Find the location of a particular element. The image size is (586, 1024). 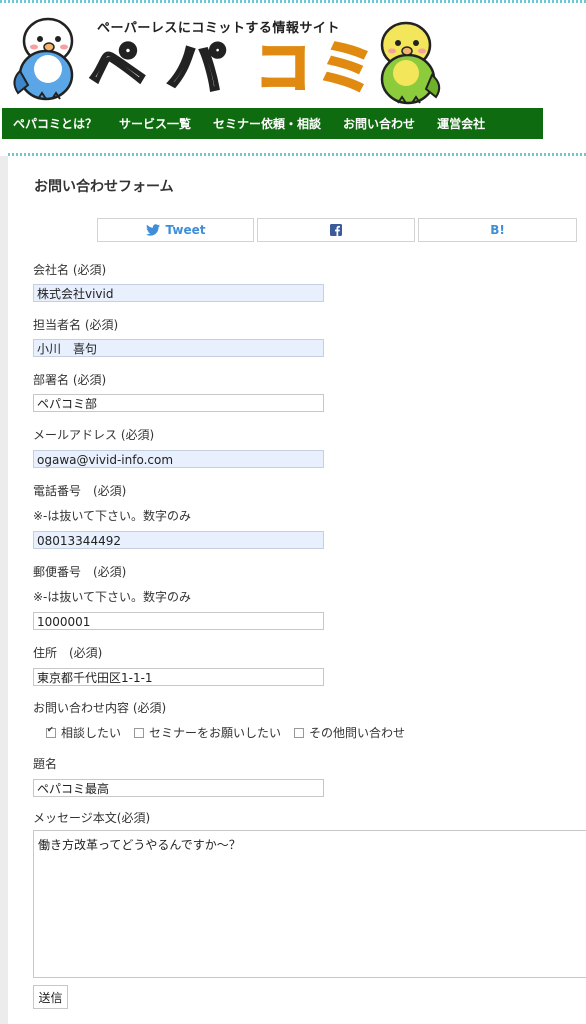

nav-item-seminar: セミナー依頼・相談 is located at coordinates (267, 123).